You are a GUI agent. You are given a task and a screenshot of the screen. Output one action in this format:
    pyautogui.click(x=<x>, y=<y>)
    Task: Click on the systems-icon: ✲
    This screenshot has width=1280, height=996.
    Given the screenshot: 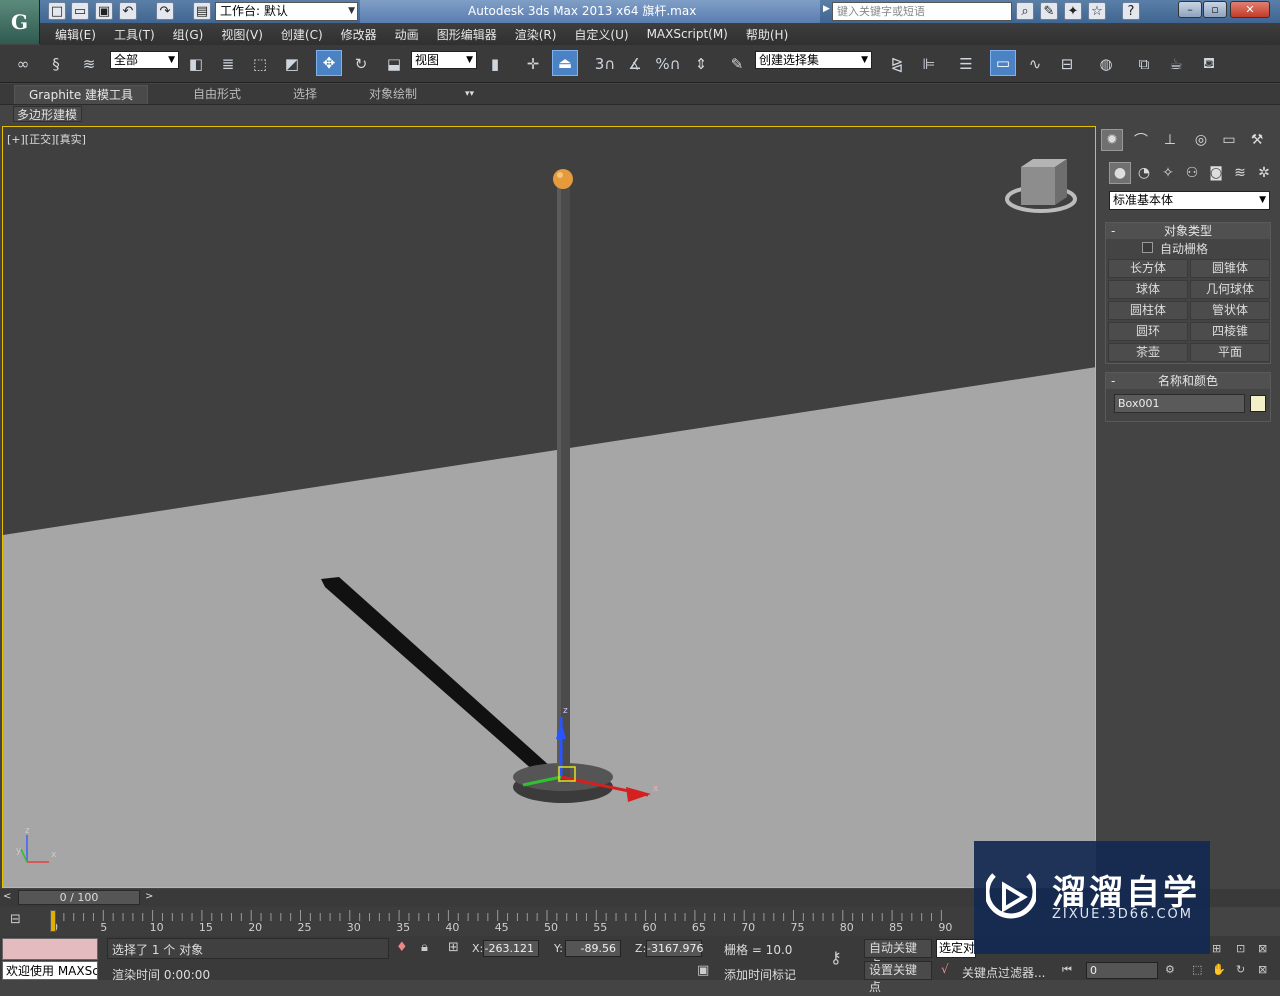 What is the action you would take?
    pyautogui.click(x=1264, y=173)
    